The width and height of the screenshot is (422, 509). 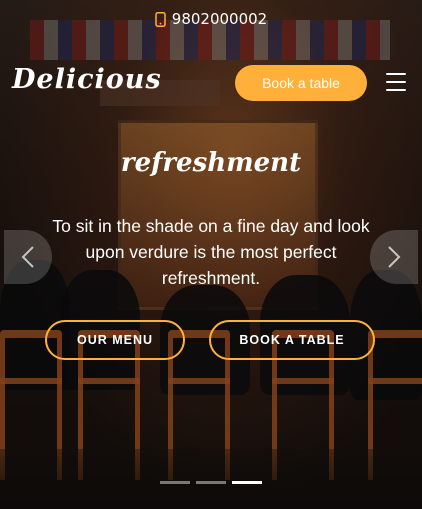 What do you see at coordinates (301, 83) in the screenshot?
I see `book-table-button: Book a table` at bounding box center [301, 83].